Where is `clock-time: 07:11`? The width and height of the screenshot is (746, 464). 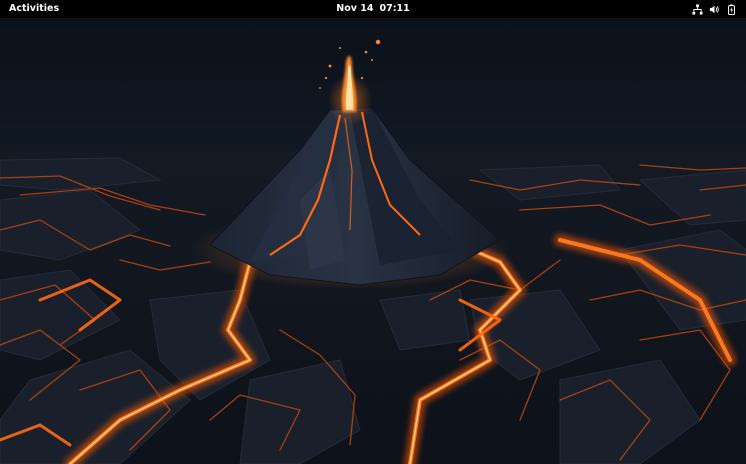 clock-time: 07:11 is located at coordinates (394, 8).